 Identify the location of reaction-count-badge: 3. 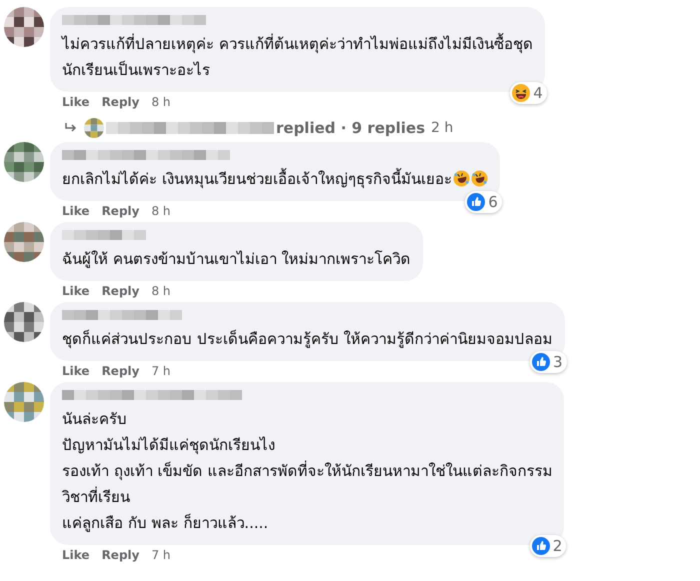
(548, 362).